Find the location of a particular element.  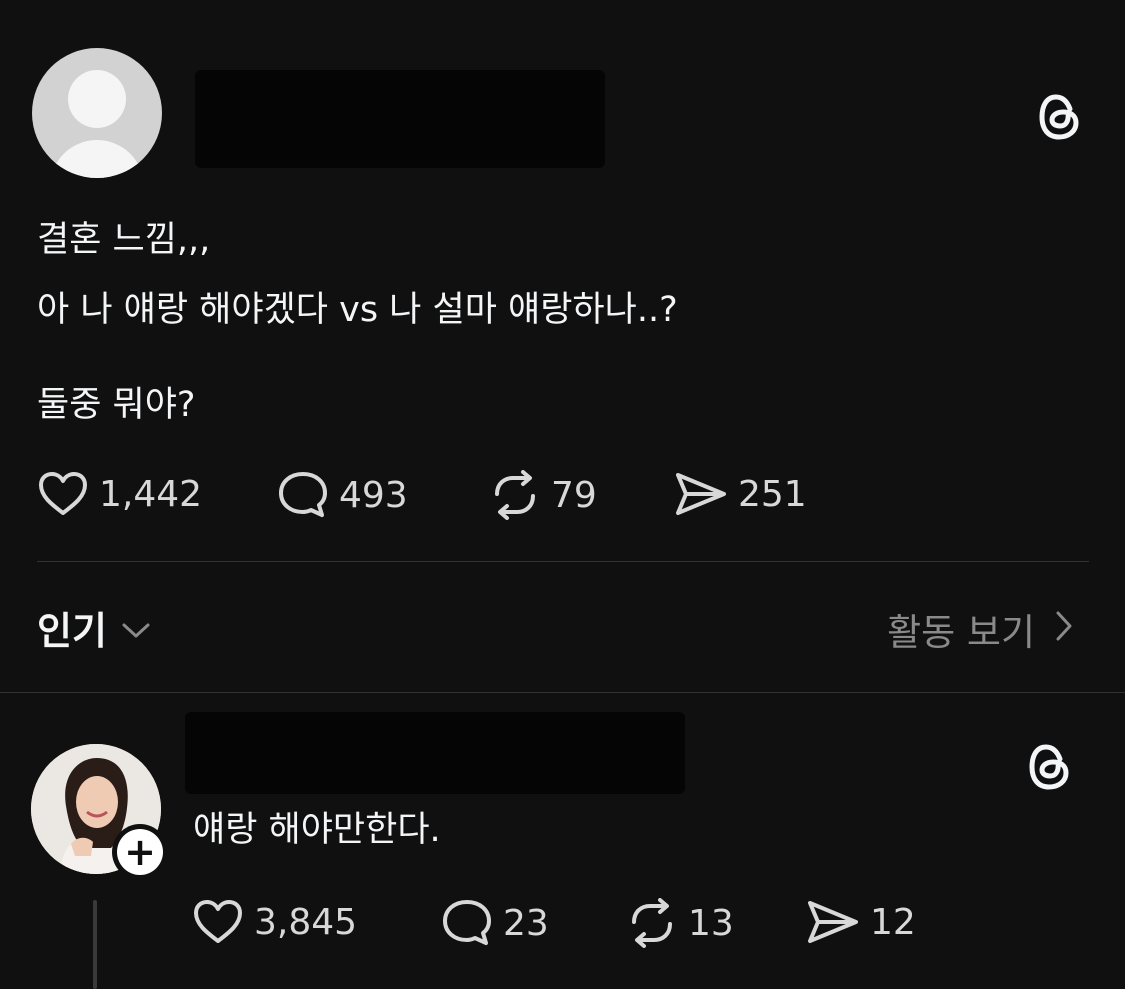

reply-like-button: 3,845 is located at coordinates (274, 922).